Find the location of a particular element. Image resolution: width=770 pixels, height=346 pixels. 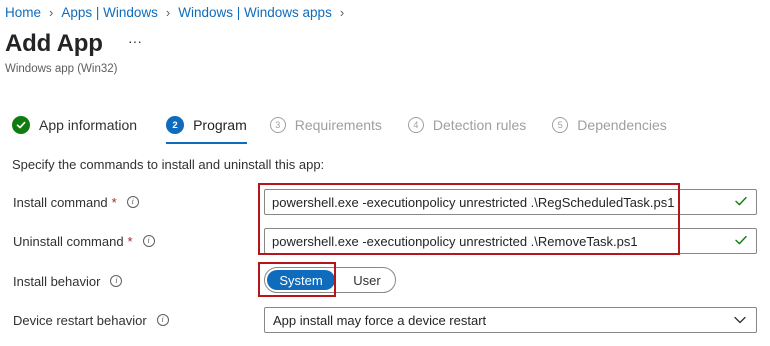

step-label: Detection rules is located at coordinates (479, 125).